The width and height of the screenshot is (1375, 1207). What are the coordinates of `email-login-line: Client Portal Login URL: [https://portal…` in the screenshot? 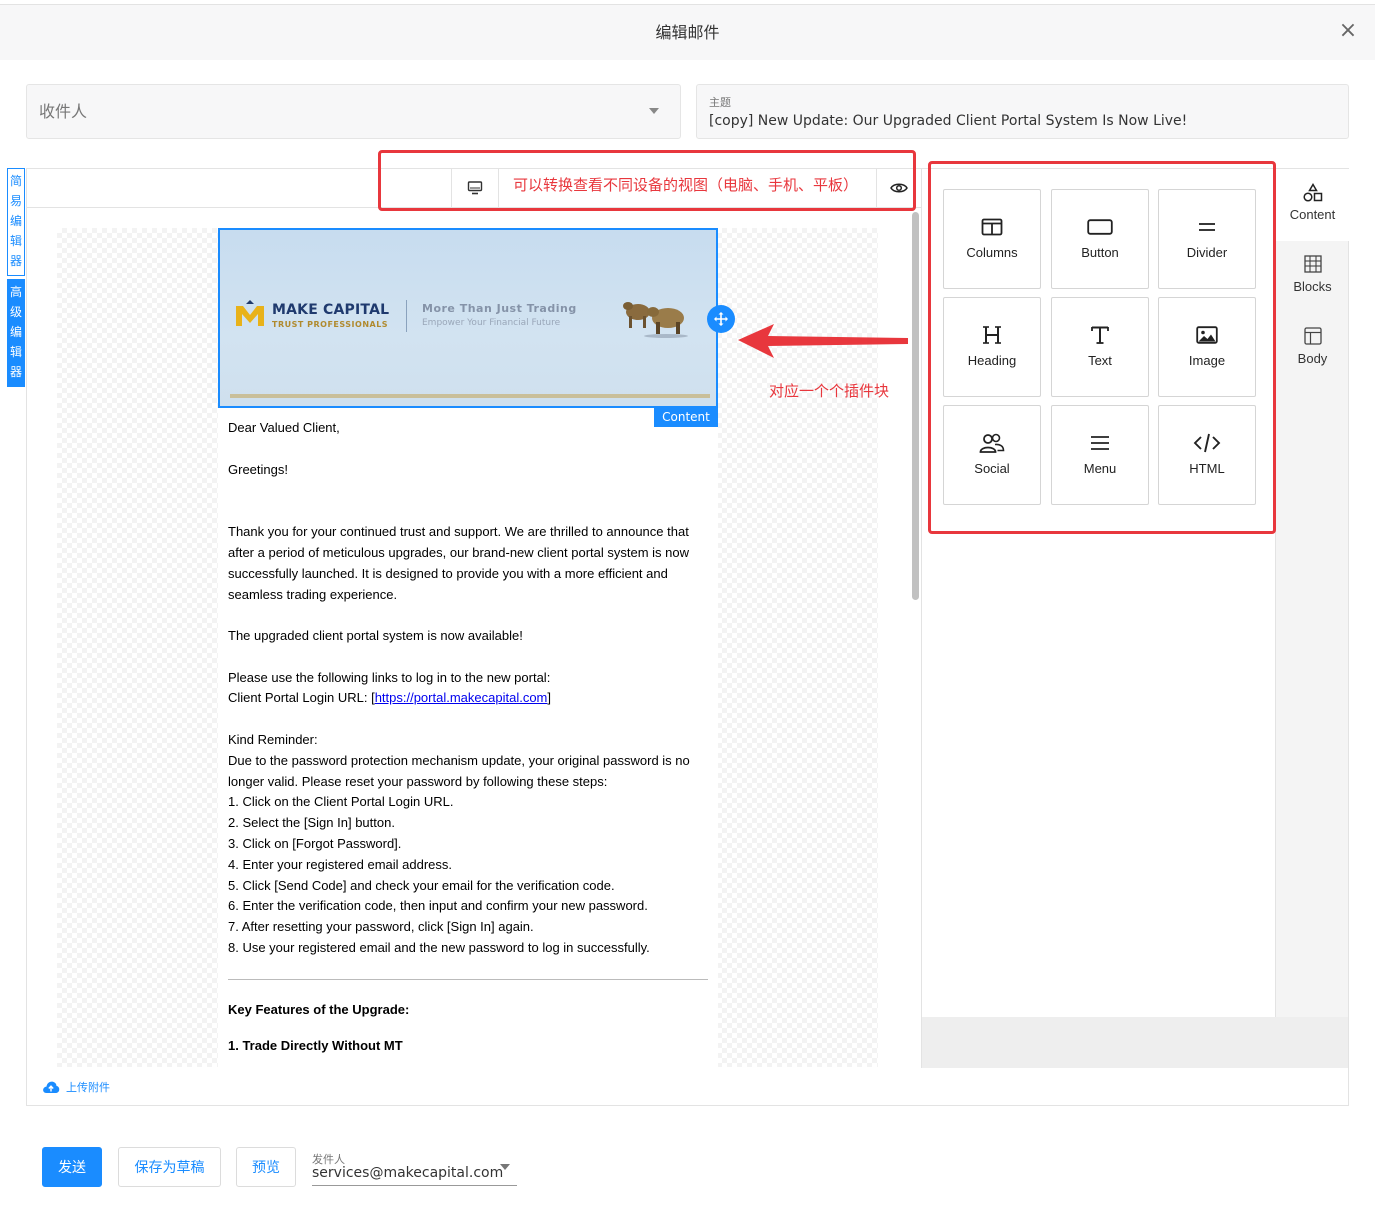 It's located at (468, 697).